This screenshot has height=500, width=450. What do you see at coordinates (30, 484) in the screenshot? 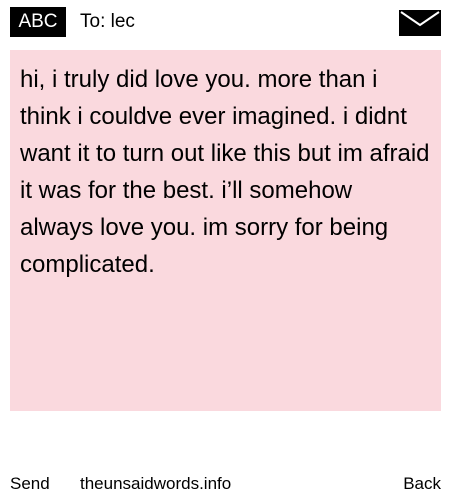
I see `send-button: Send` at bounding box center [30, 484].